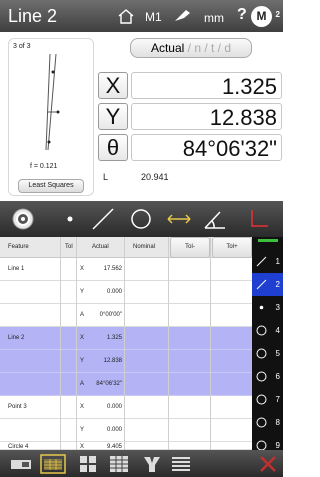 This screenshot has height=477, width=320. What do you see at coordinates (277, 284) in the screenshot?
I see `feature-number: 2` at bounding box center [277, 284].